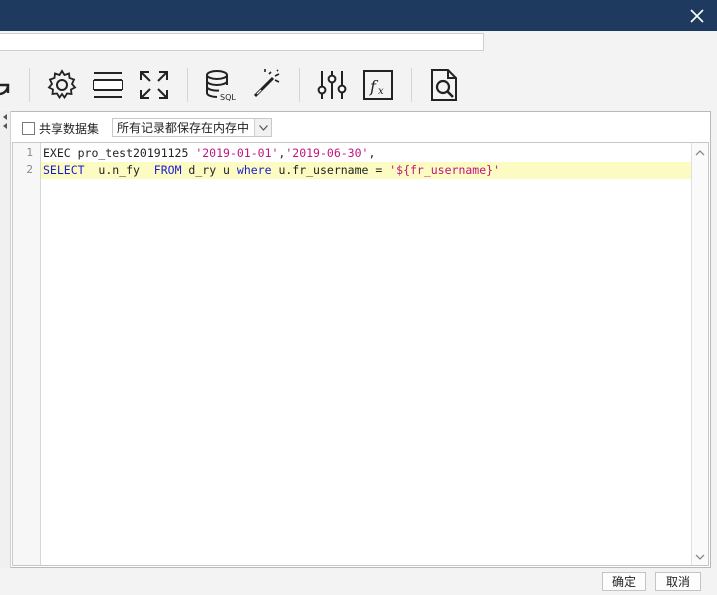  Describe the element at coordinates (29, 169) in the screenshot. I see `line-number: 2` at that location.